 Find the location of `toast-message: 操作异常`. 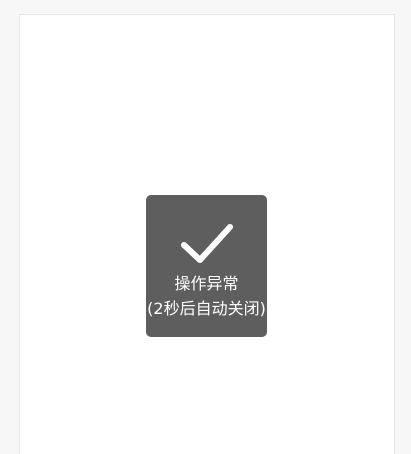

toast-message: 操作异常 is located at coordinates (206, 283).